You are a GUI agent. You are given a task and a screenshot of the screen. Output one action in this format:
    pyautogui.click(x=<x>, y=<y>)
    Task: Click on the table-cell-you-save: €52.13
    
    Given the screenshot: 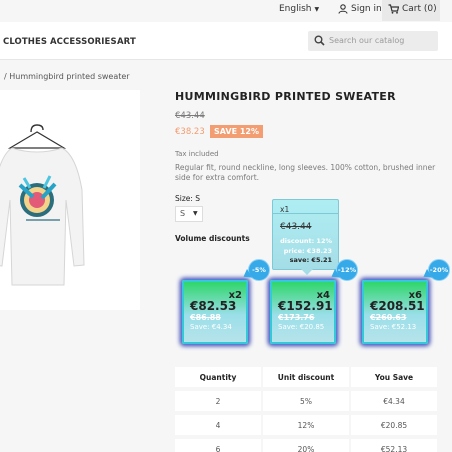 What is the action you would take?
    pyautogui.click(x=394, y=445)
    